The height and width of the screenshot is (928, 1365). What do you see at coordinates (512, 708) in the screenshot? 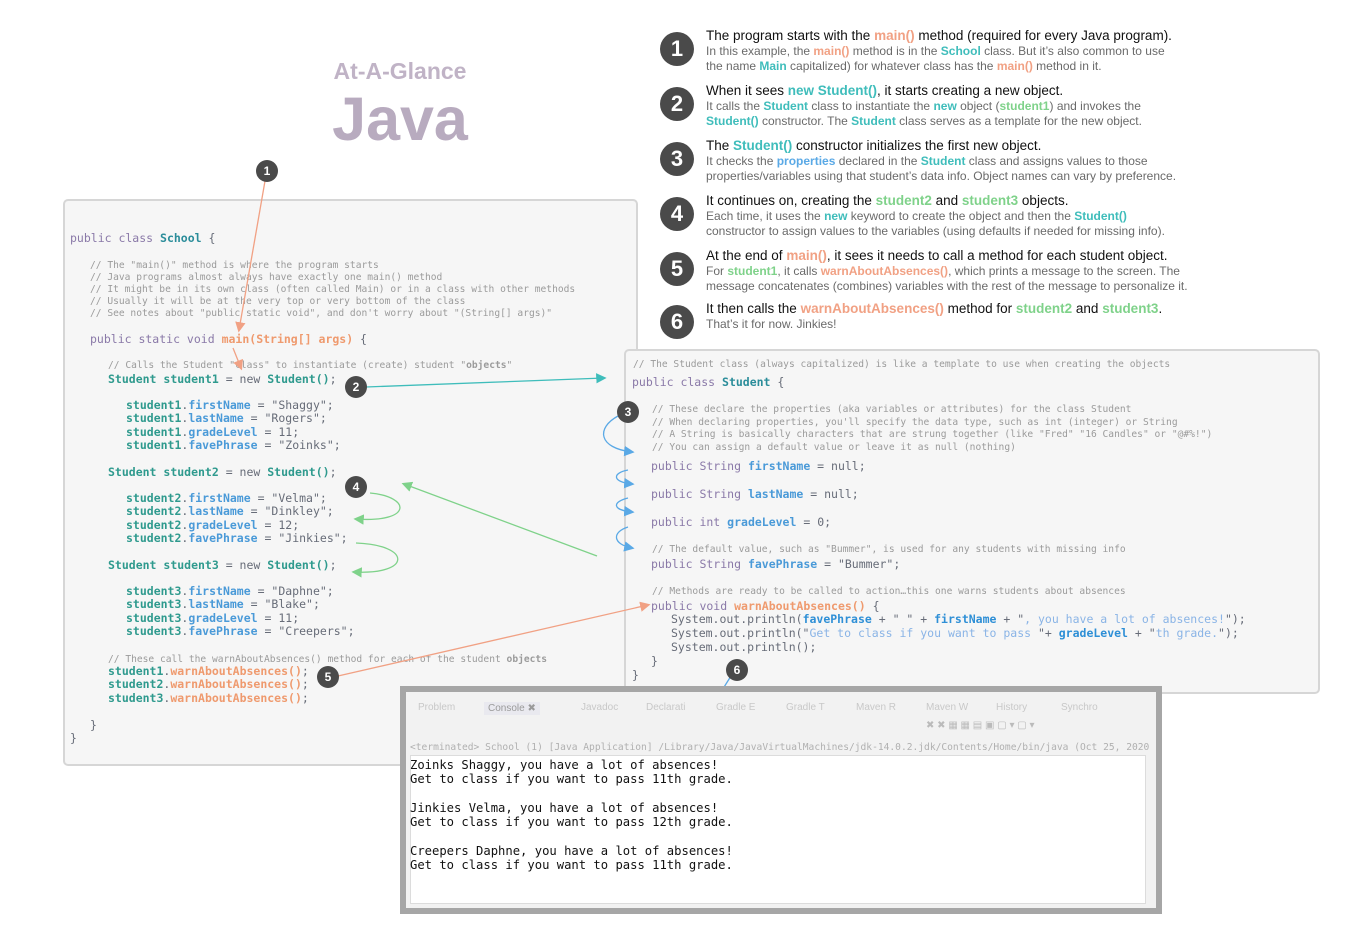
I see `tab-console: Console ✖` at bounding box center [512, 708].